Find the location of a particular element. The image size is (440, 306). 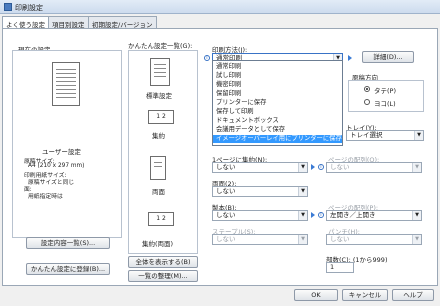

preset-nup-duplex: 集約(両面) is located at coordinates (157, 243).